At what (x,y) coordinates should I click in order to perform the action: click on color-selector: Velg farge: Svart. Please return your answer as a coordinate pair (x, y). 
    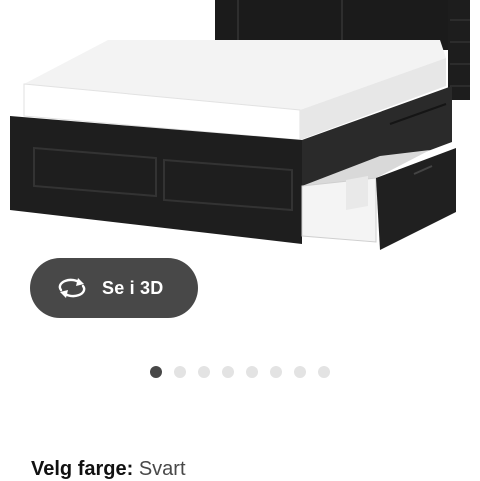
    Looking at the image, I should click on (108, 469).